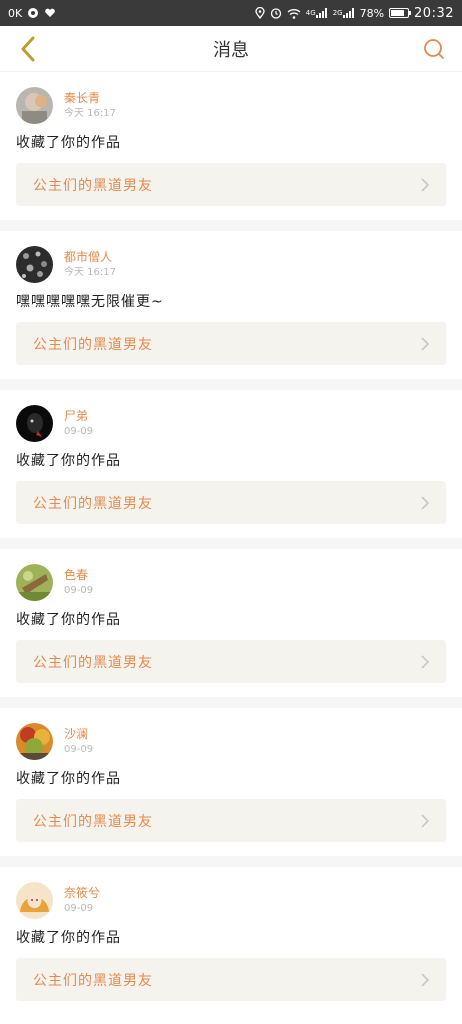 The image size is (462, 1024). I want to click on username: 沙澜, so click(78, 734).